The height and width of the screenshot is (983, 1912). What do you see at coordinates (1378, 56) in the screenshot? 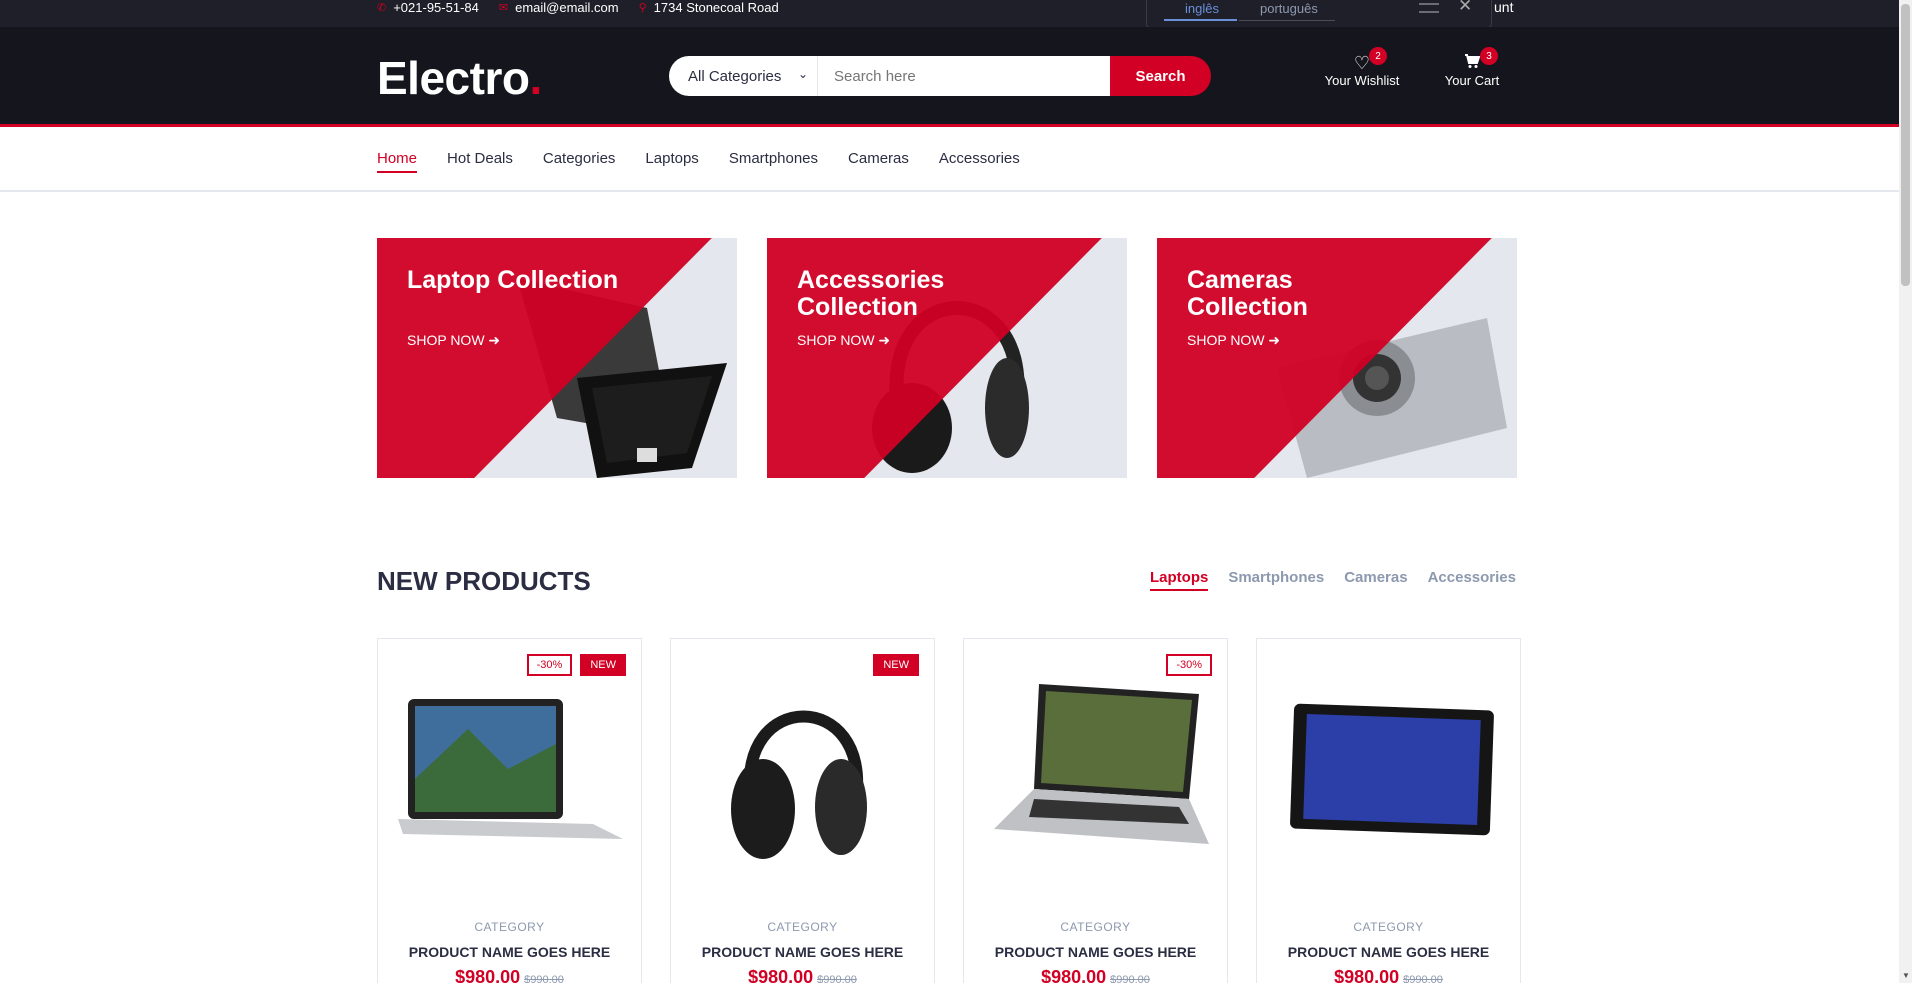
I see `wishlist-count-badge: 2` at bounding box center [1378, 56].